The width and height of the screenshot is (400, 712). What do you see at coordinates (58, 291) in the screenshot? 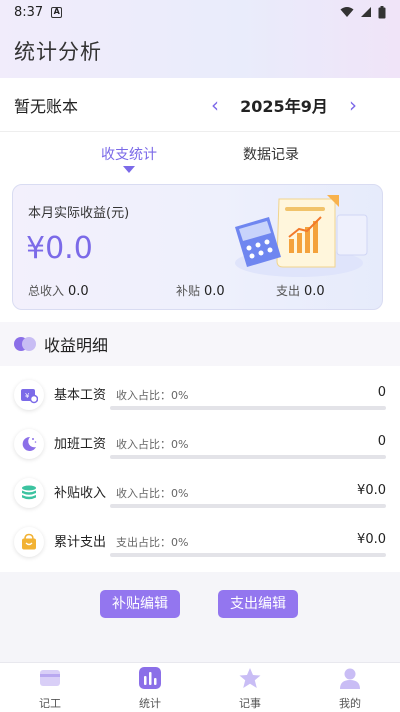
I see `total-income: 总收入 0.0` at bounding box center [58, 291].